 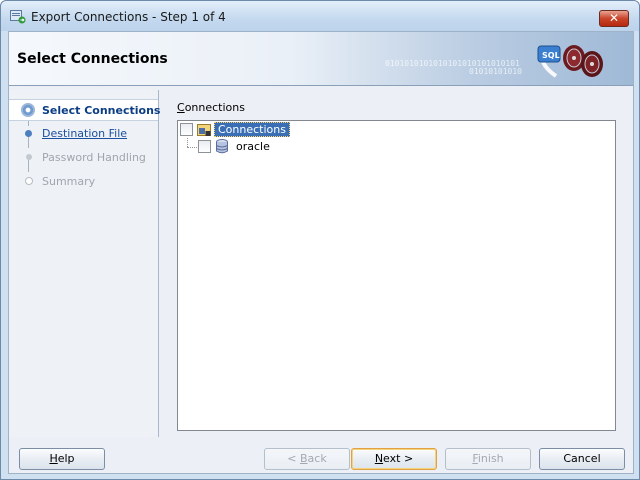 I want to click on window-title: Export Connections - Step 1 of 4, so click(x=128, y=17).